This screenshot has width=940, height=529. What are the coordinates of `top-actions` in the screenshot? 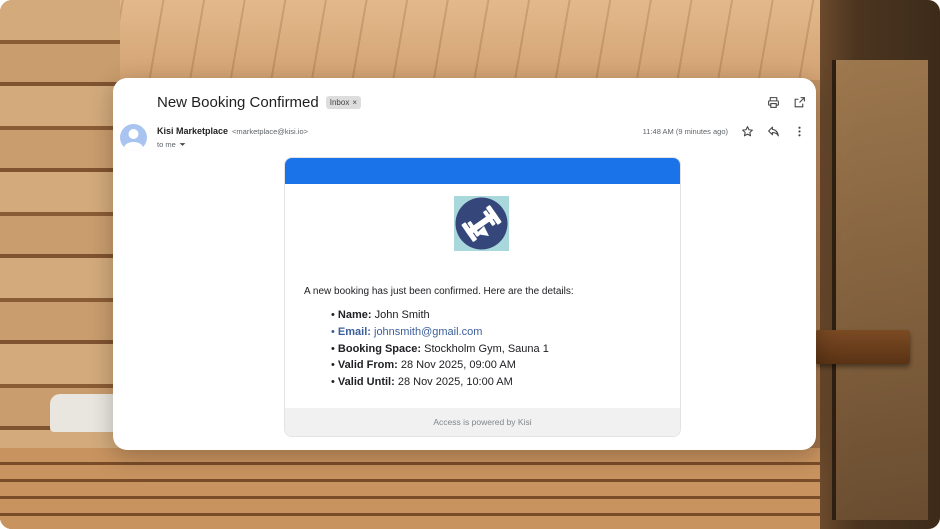 It's located at (786, 102).